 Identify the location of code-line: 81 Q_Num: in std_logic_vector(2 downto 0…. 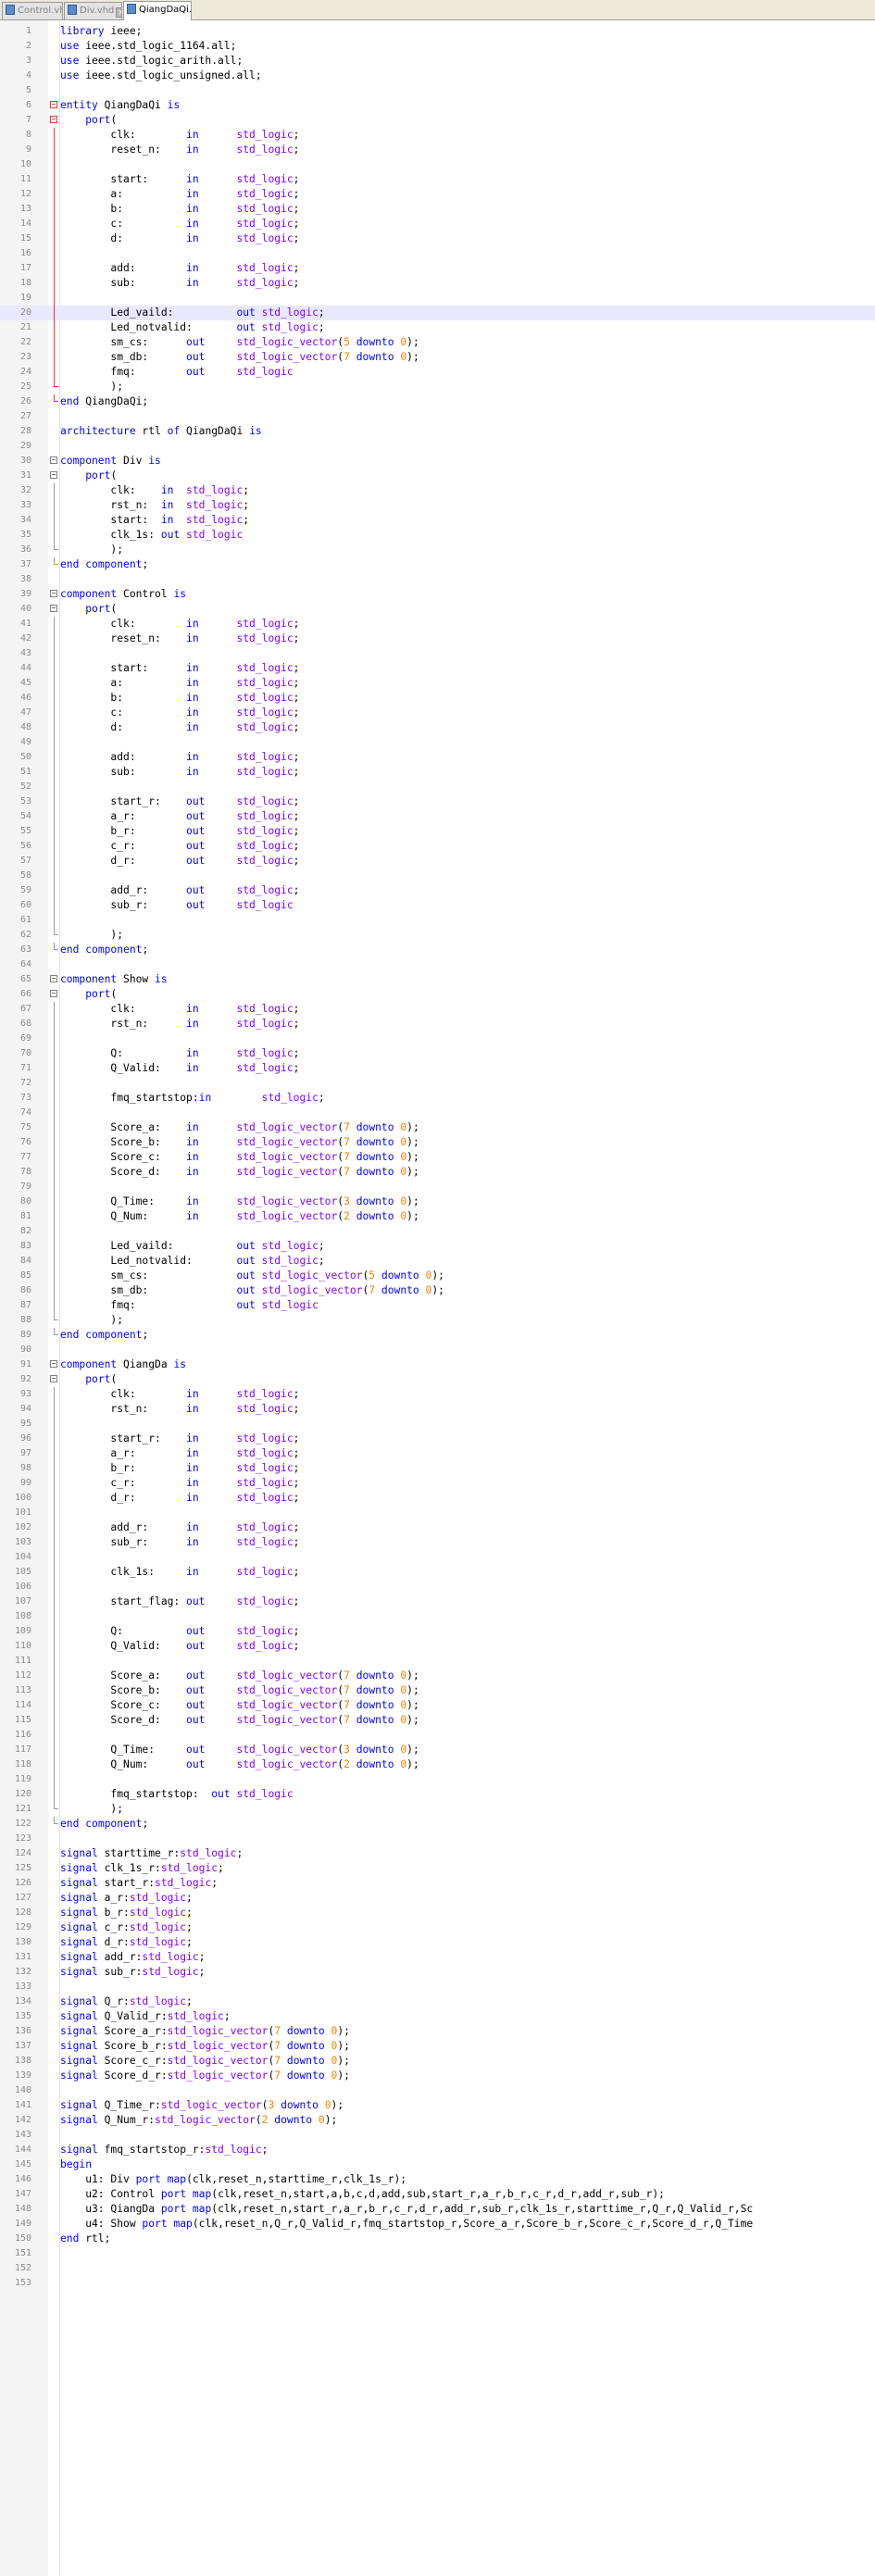
(438, 1217).